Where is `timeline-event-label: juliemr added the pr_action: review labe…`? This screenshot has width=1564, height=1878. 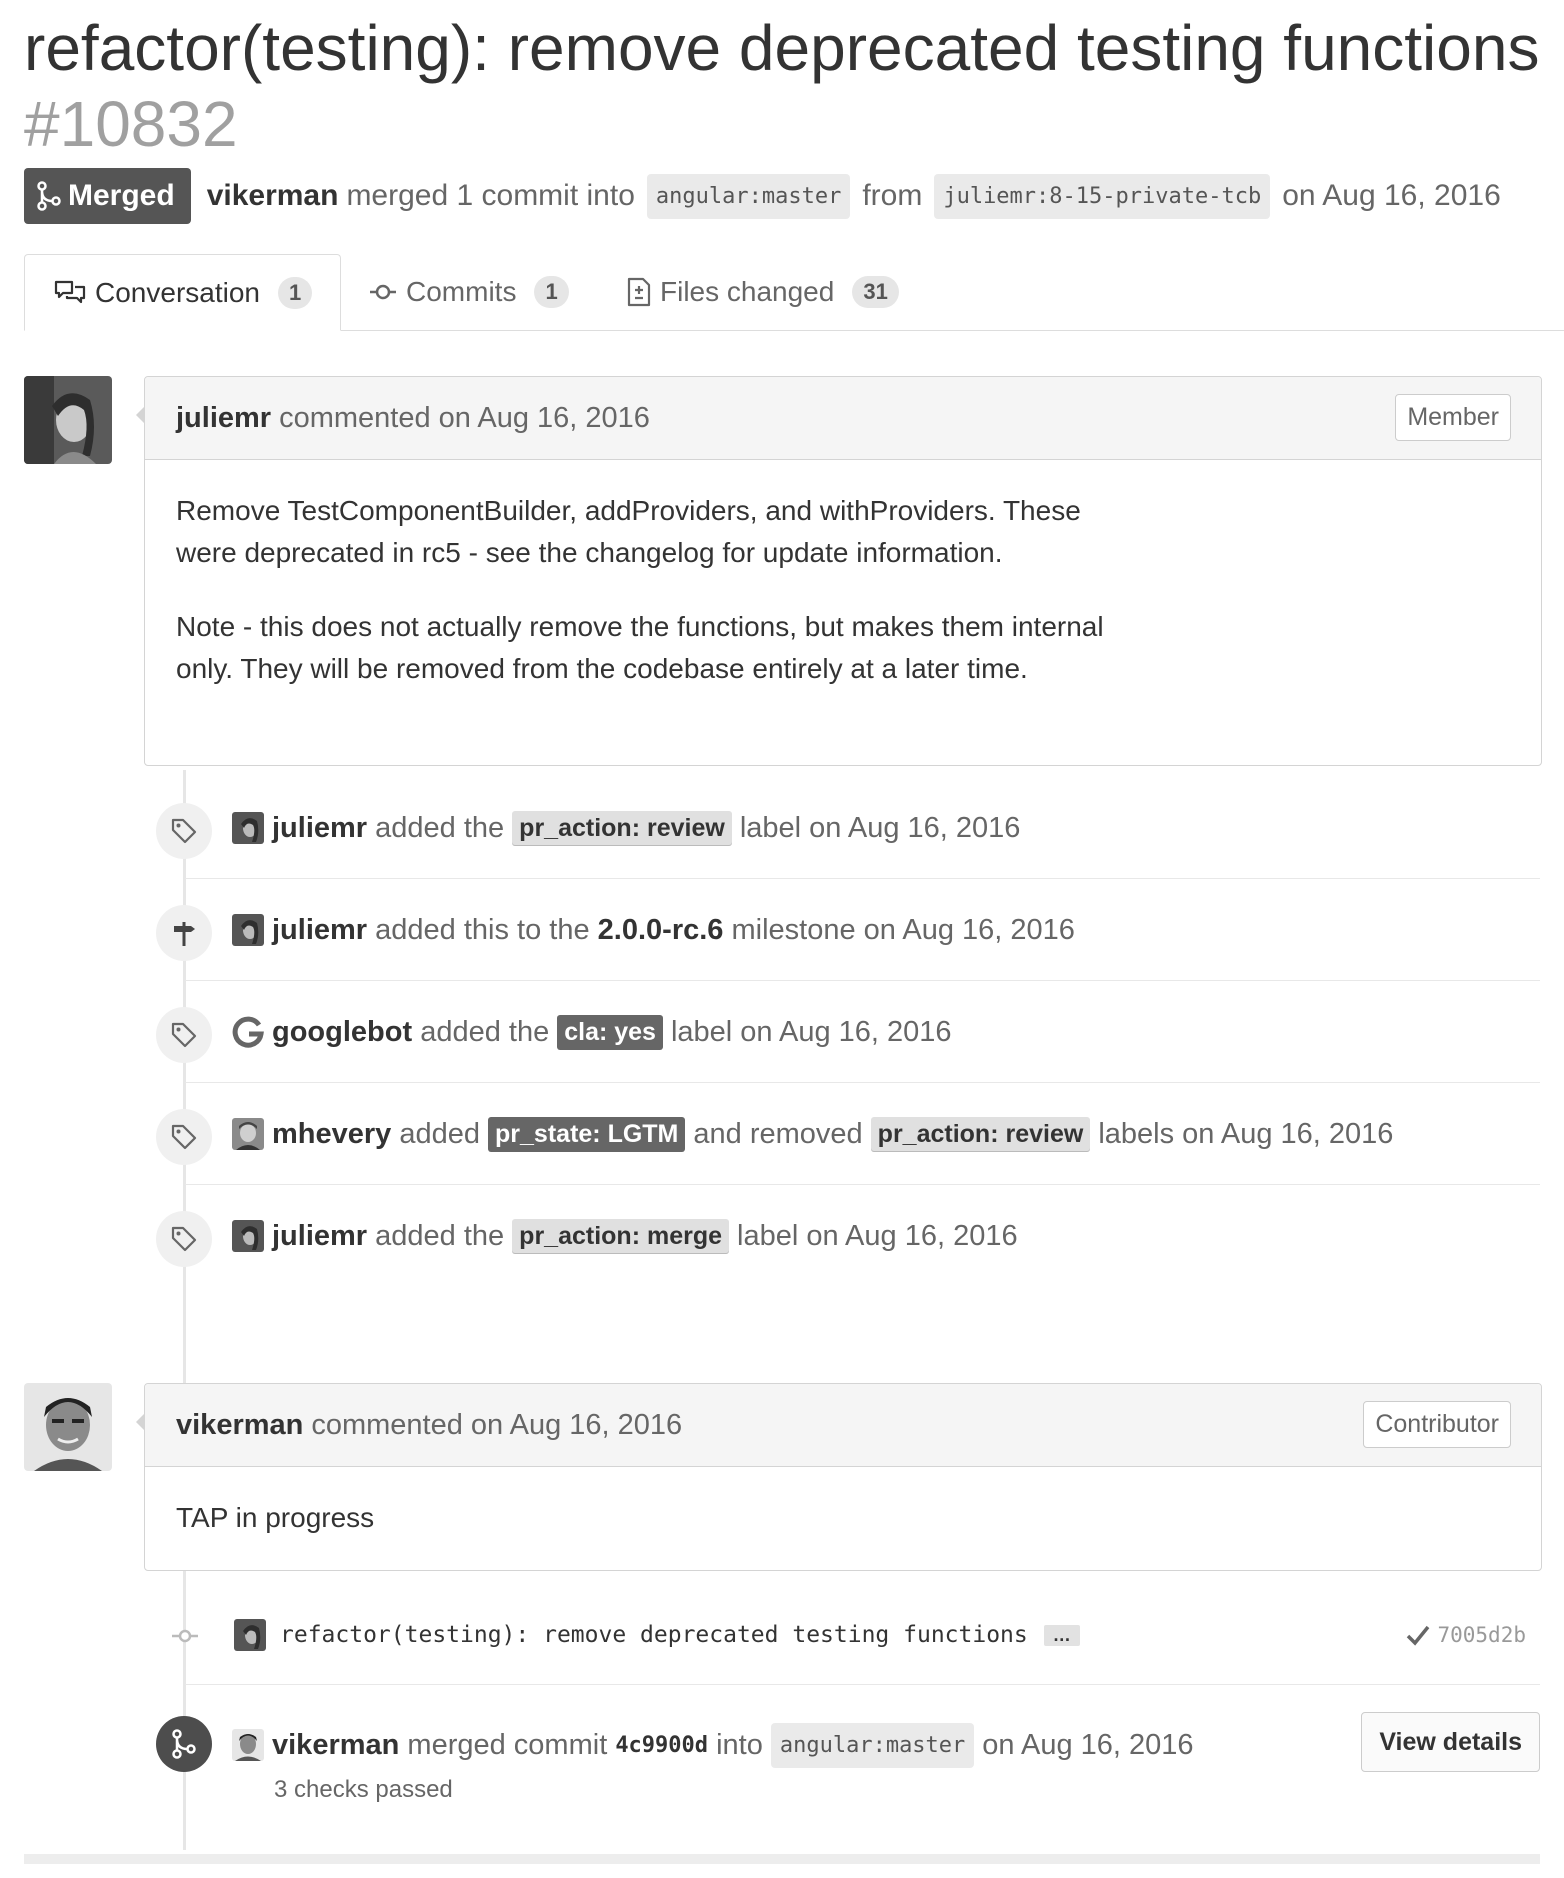
timeline-event-label: juliemr added the pr_action: review labe… is located at coordinates (842, 828).